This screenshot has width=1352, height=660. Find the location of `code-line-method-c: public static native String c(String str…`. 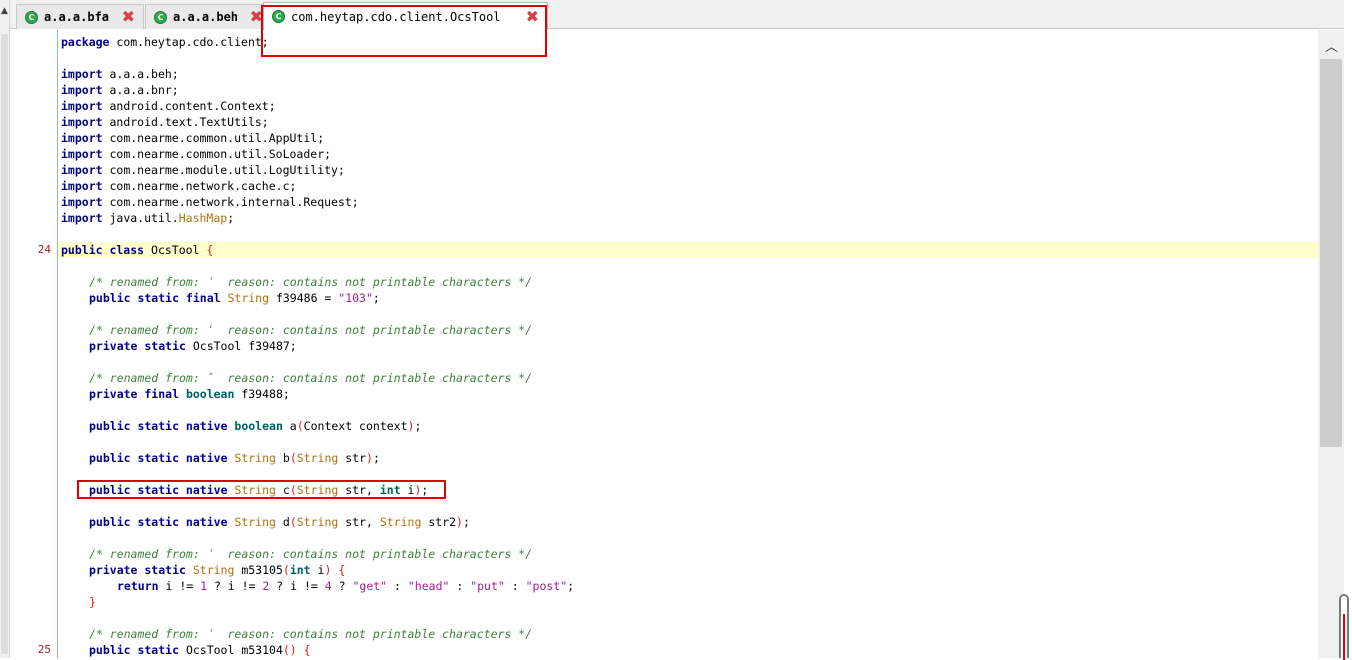

code-line-method-c: public static native String c(String str… is located at coordinates (259, 490).